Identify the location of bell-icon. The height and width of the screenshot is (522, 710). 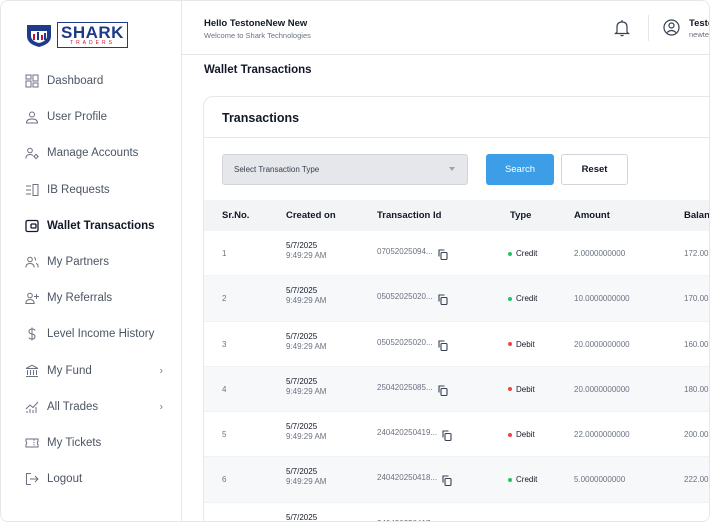
(622, 28).